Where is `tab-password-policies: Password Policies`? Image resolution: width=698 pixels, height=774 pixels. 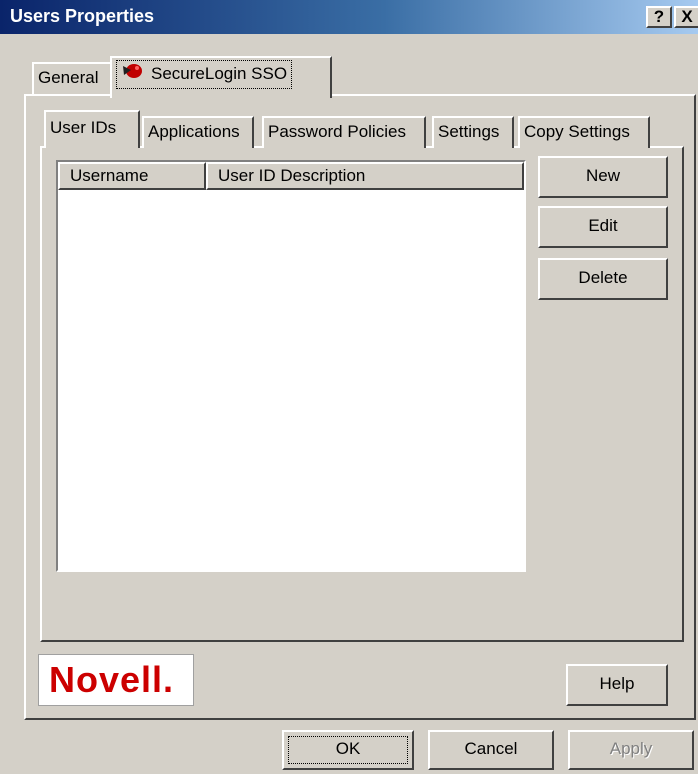 tab-password-policies: Password Policies is located at coordinates (344, 132).